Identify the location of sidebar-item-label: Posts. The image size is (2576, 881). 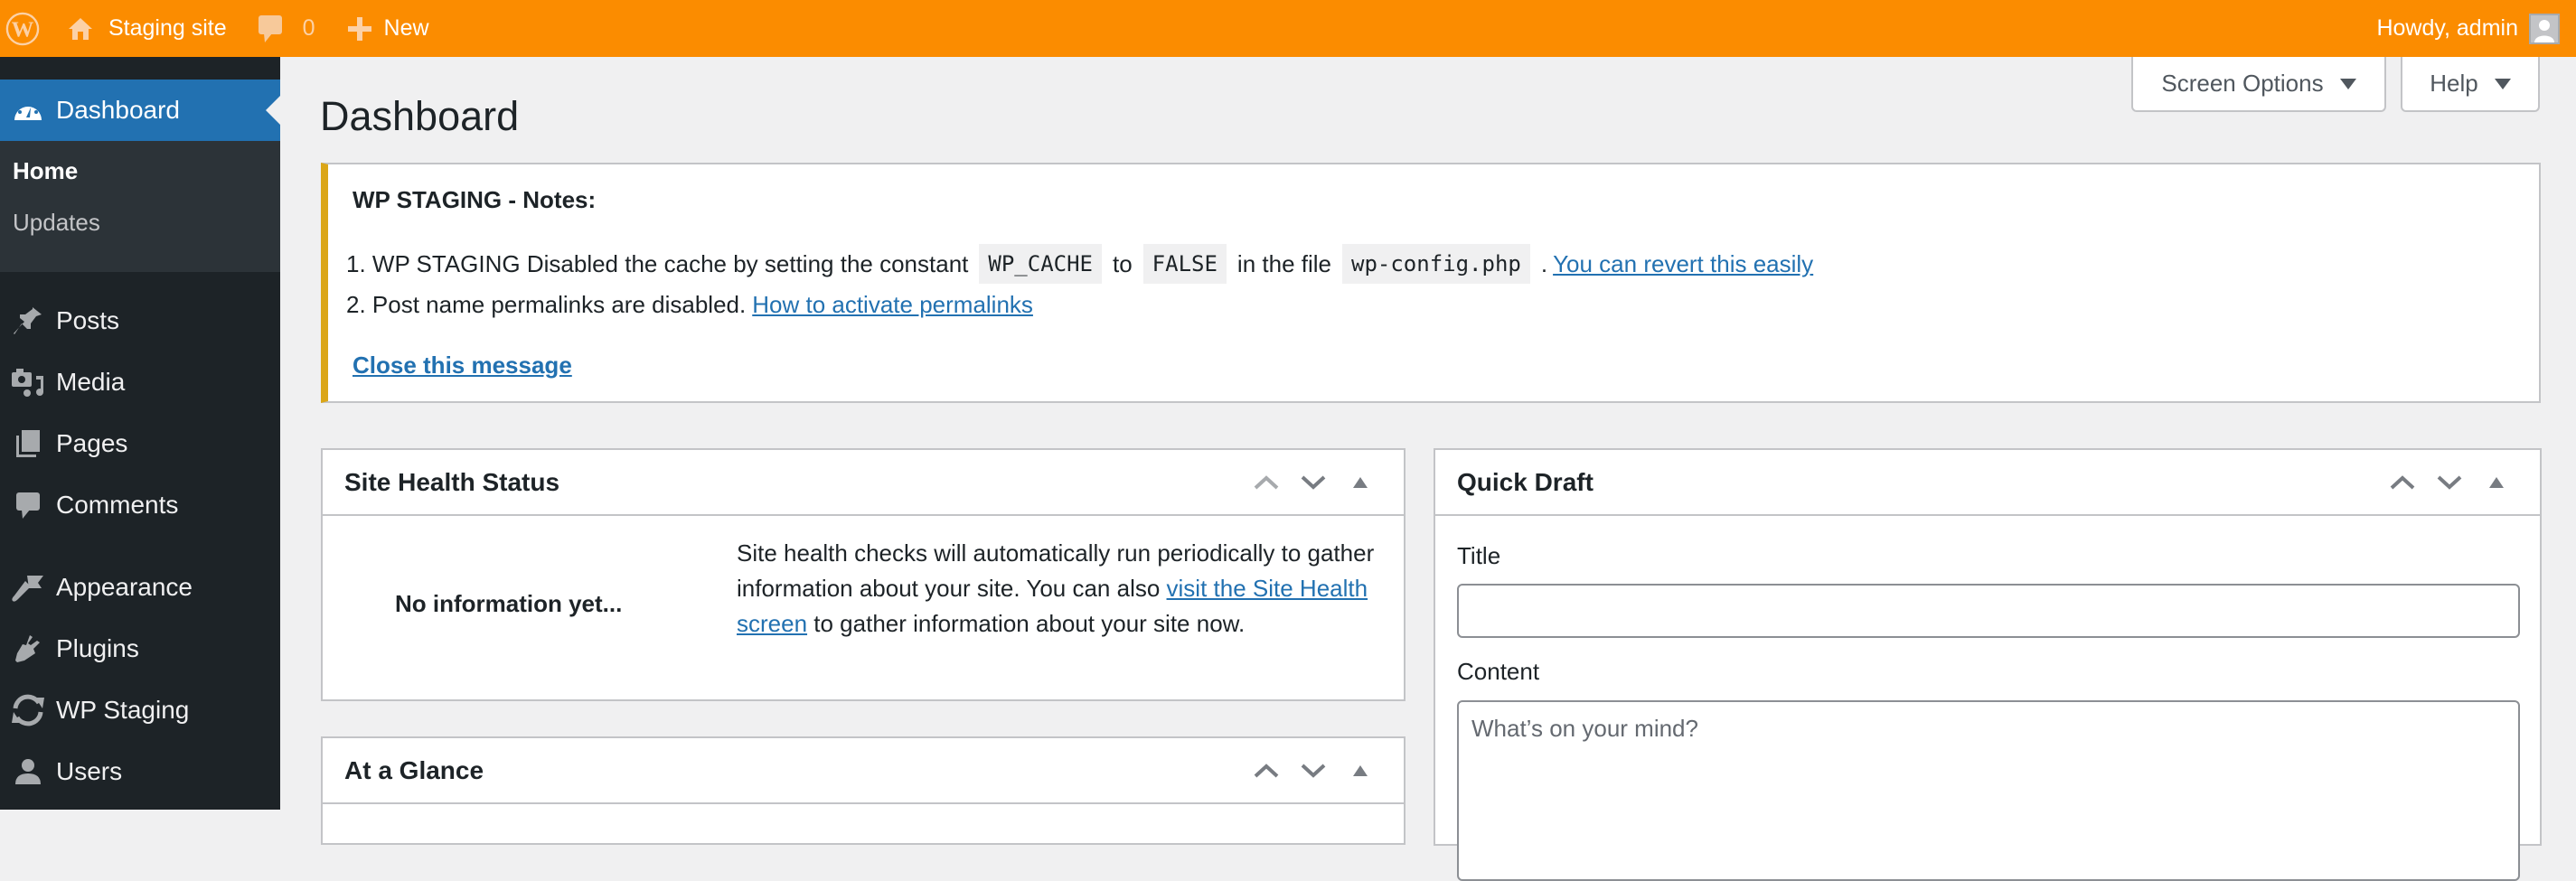
(88, 320).